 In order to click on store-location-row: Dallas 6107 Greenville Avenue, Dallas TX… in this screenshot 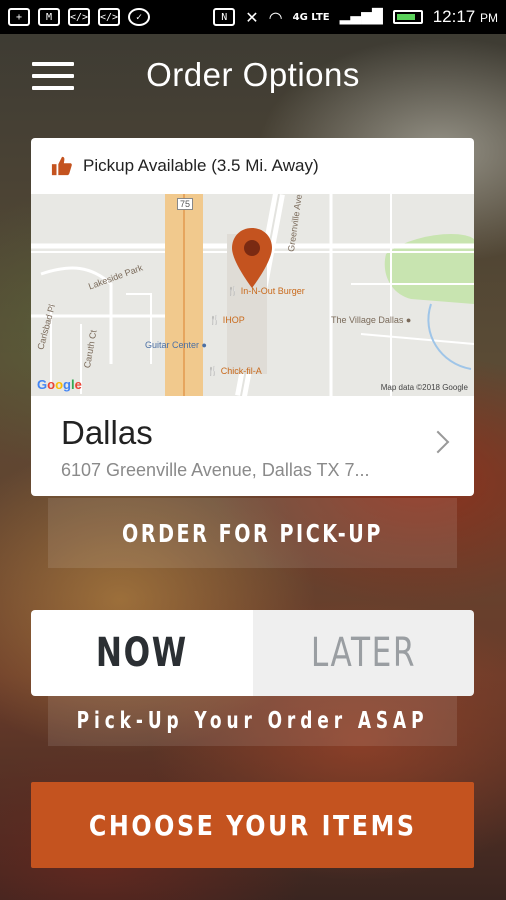, I will do `click(252, 446)`.